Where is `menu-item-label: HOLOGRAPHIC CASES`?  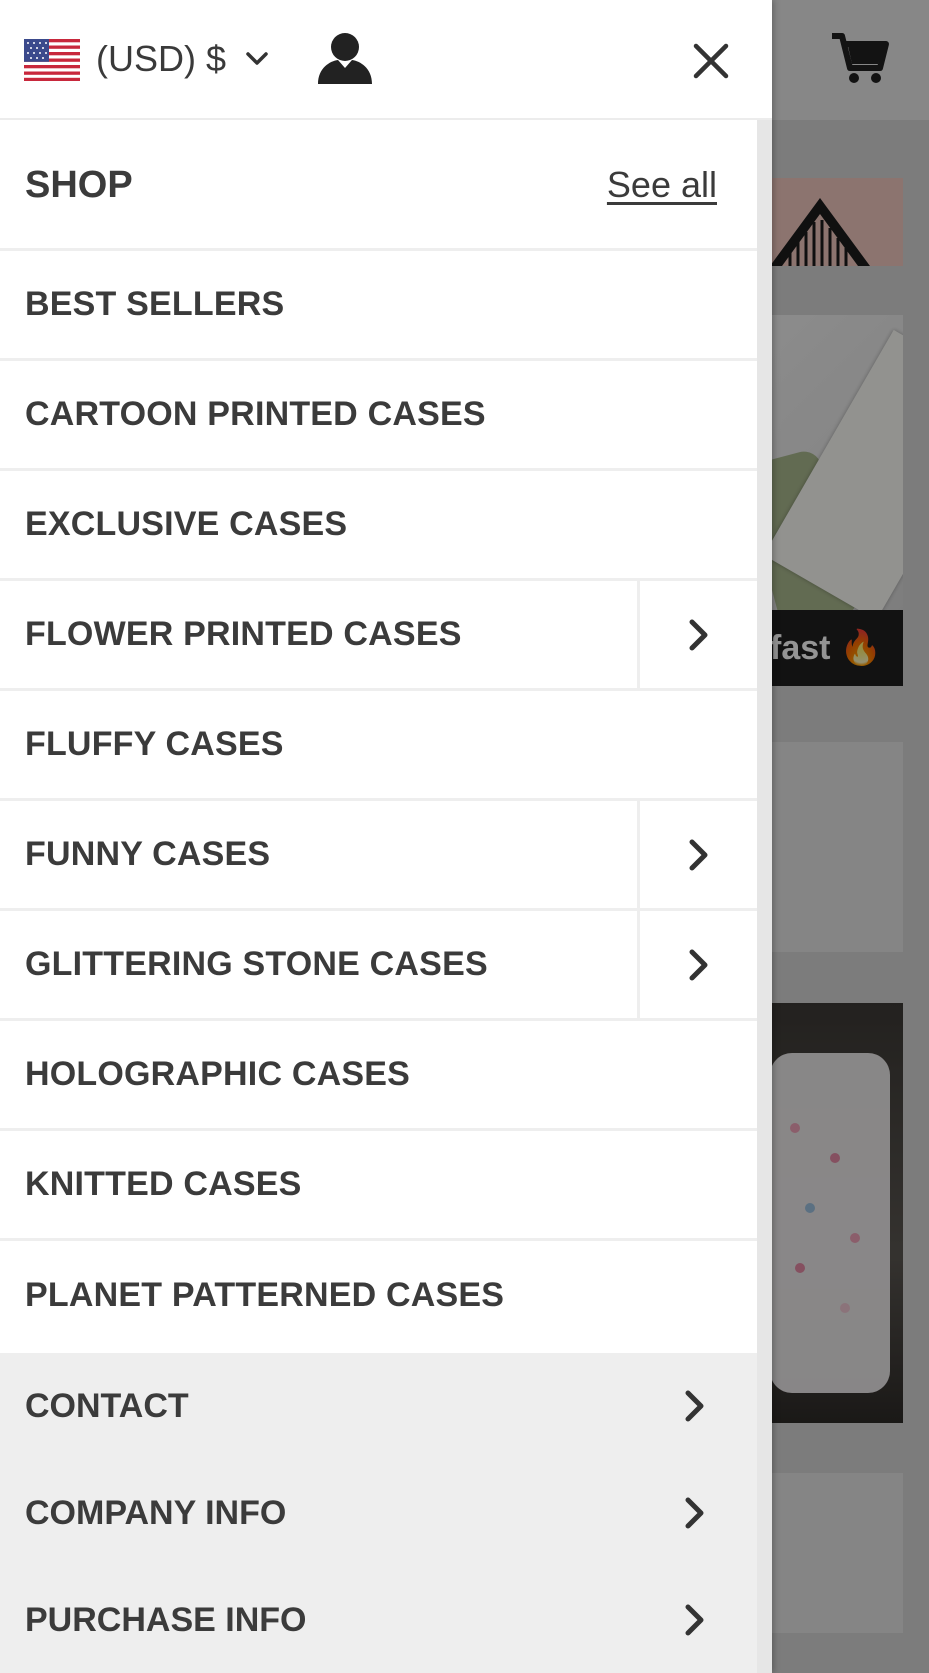 menu-item-label: HOLOGRAPHIC CASES is located at coordinates (217, 1074).